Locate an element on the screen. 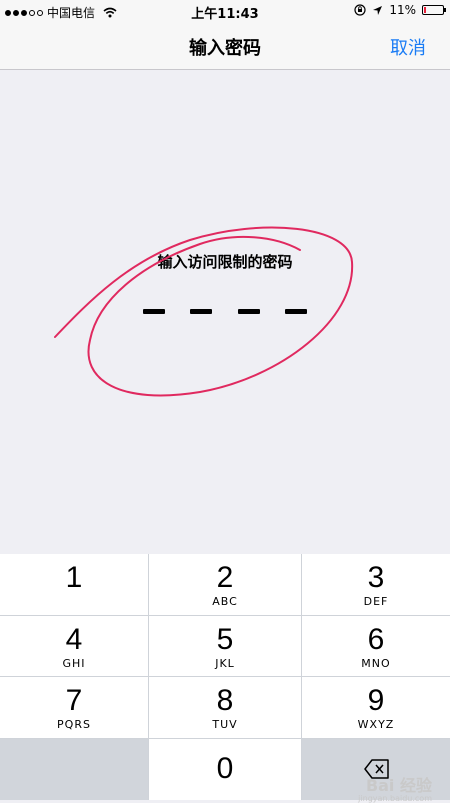 This screenshot has width=450, height=803. key-digit: 2 is located at coordinates (225, 577).